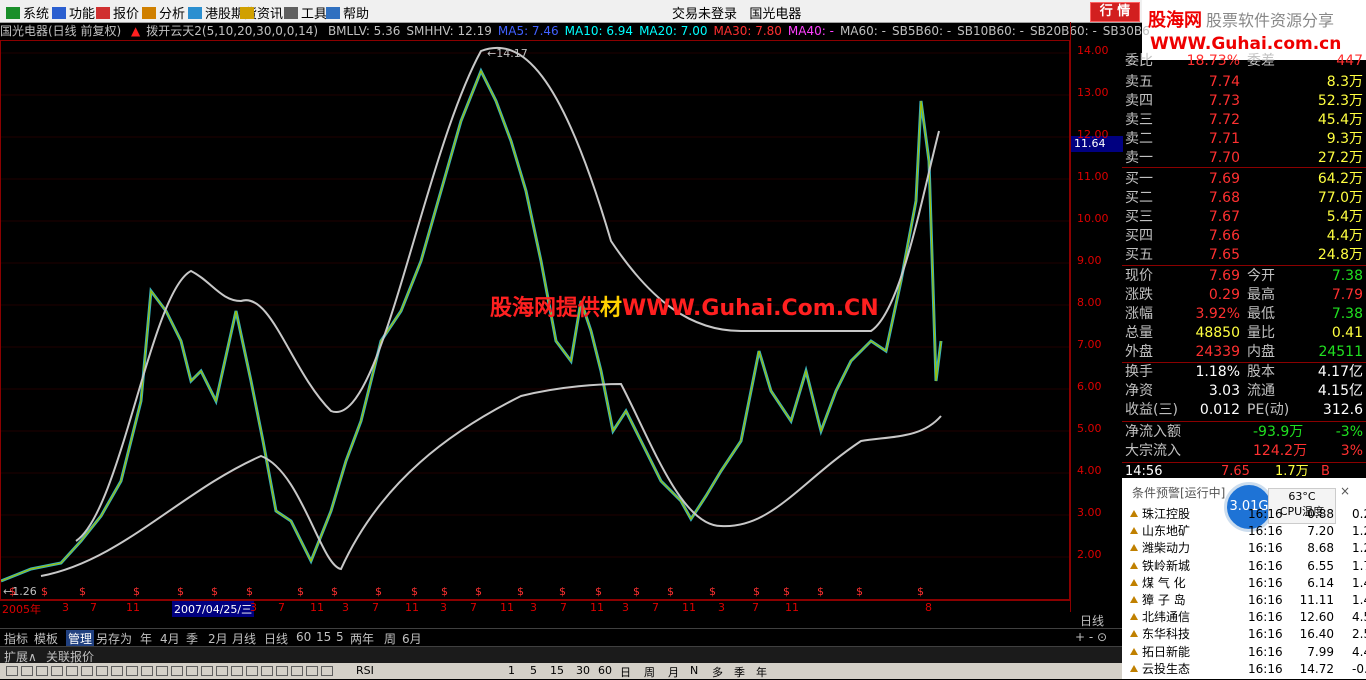  What do you see at coordinates (605, 670) in the screenshot?
I see `toolbar-period: 60` at bounding box center [605, 670].